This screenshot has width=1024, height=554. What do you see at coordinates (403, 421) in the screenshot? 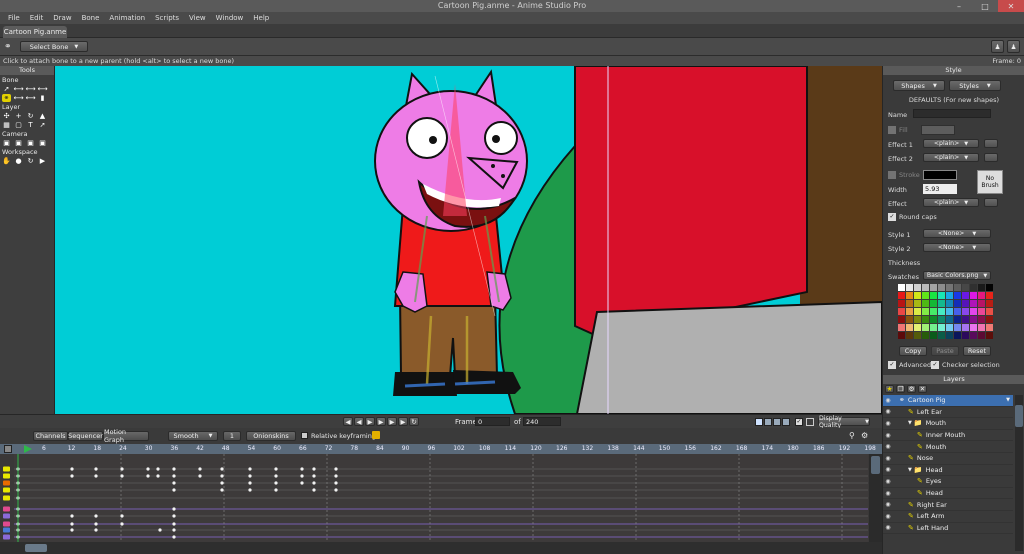
I see `end-button: ▶` at bounding box center [403, 421].